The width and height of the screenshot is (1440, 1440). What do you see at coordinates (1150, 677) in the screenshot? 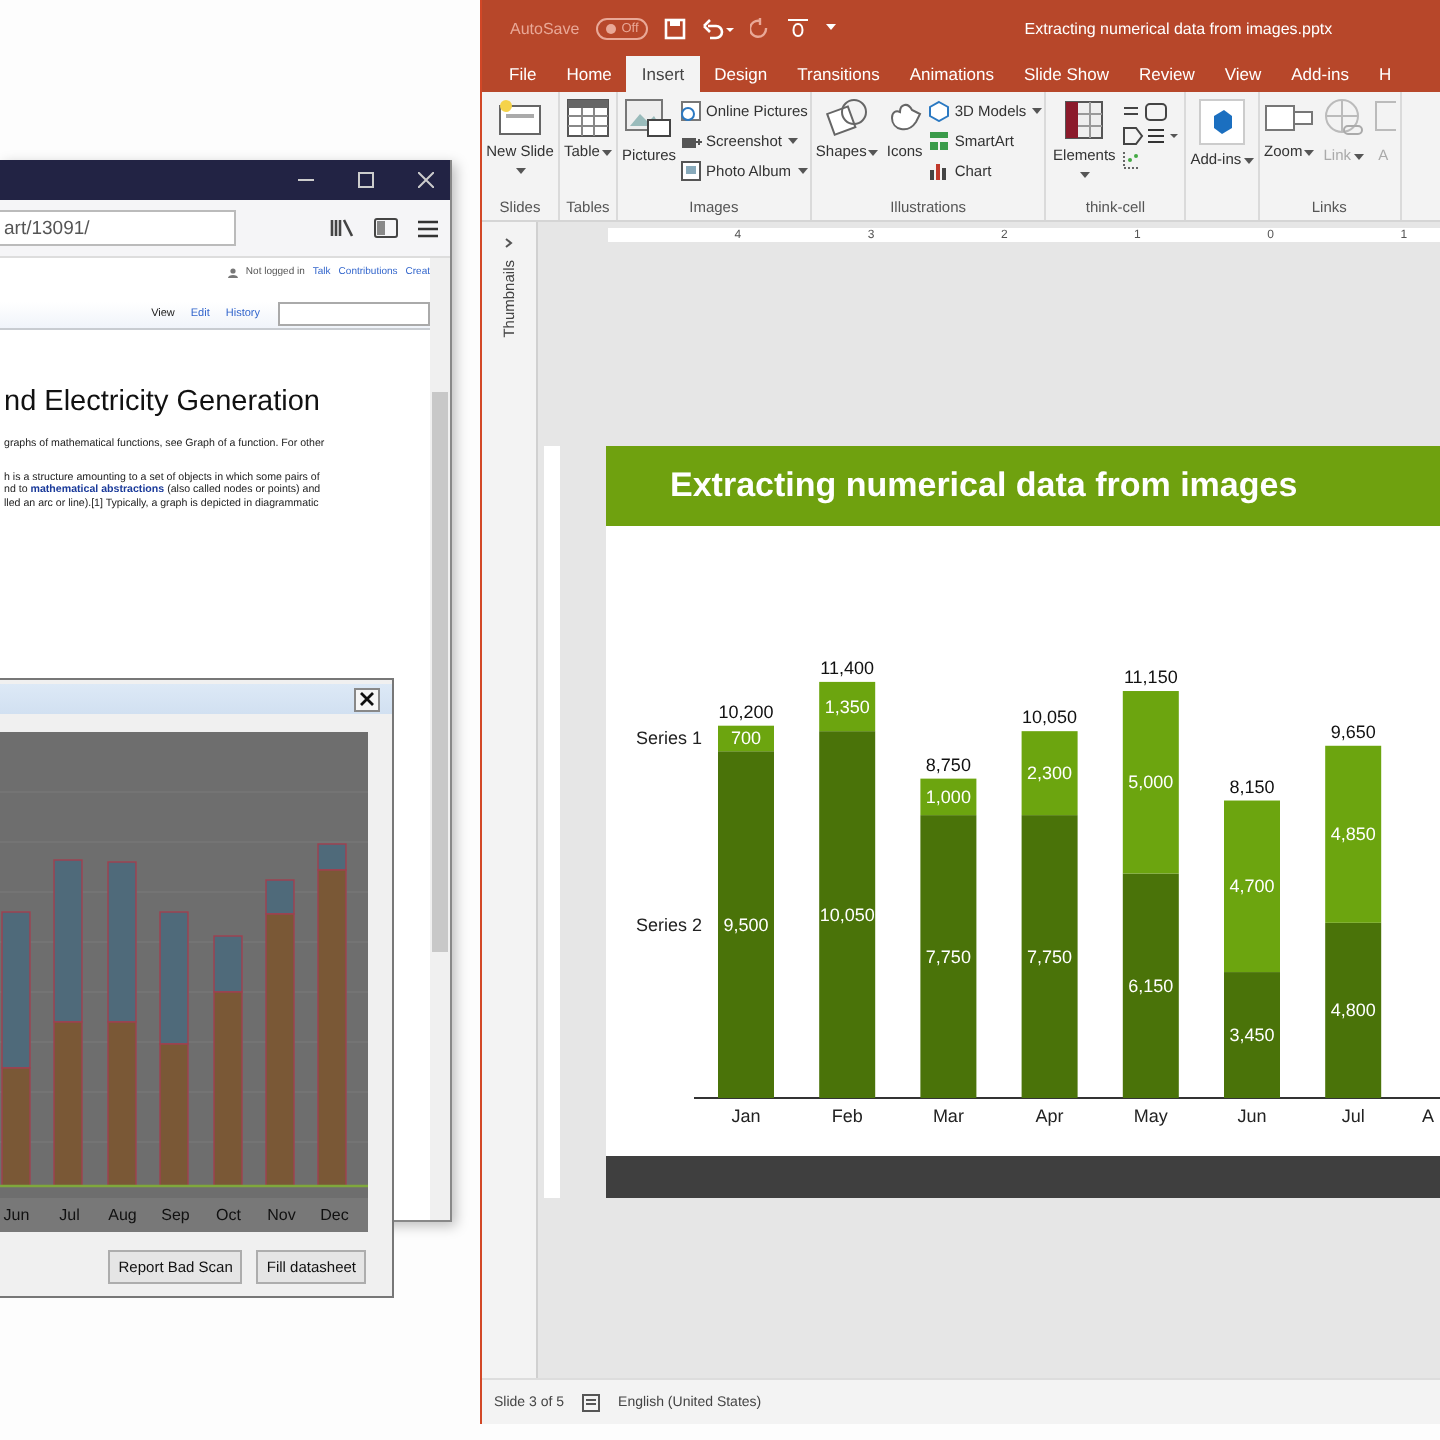
I see `total-value-label: 11,150` at bounding box center [1150, 677].